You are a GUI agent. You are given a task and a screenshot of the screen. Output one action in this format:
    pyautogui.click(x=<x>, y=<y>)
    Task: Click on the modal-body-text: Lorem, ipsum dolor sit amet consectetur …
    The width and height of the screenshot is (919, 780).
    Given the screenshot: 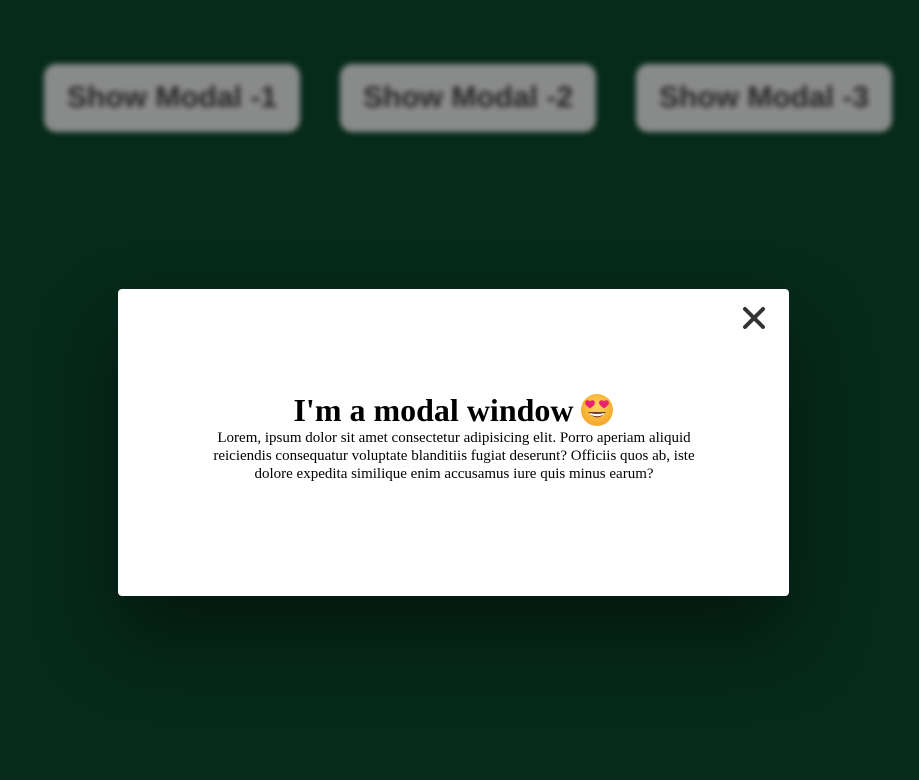 What is the action you would take?
    pyautogui.click(x=454, y=456)
    